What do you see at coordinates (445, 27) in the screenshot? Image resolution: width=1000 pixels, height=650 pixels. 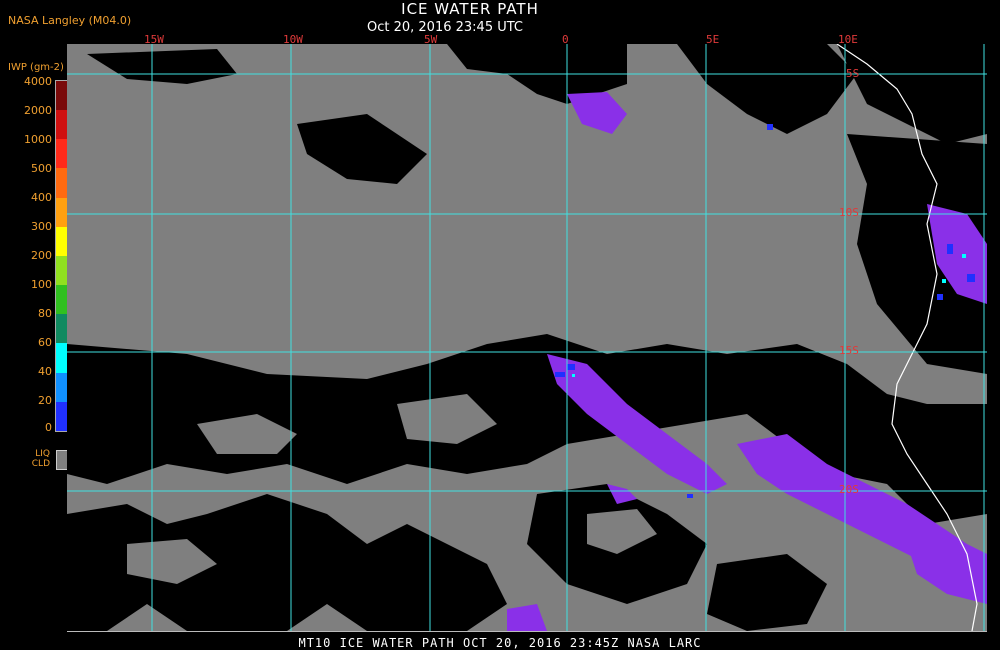 I see `map-timestamp: Oct 20, 2016 23:45 UTC` at bounding box center [445, 27].